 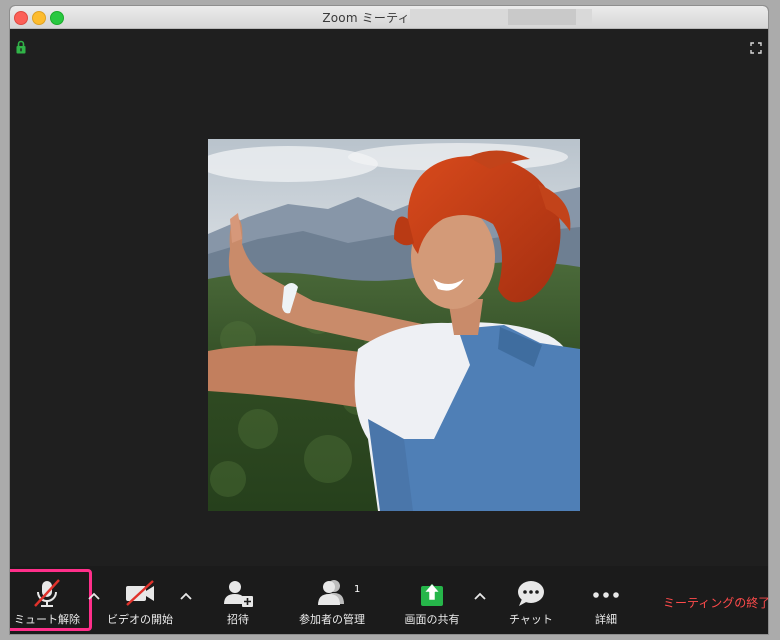 I want to click on chat-icon, so click(x=531, y=593).